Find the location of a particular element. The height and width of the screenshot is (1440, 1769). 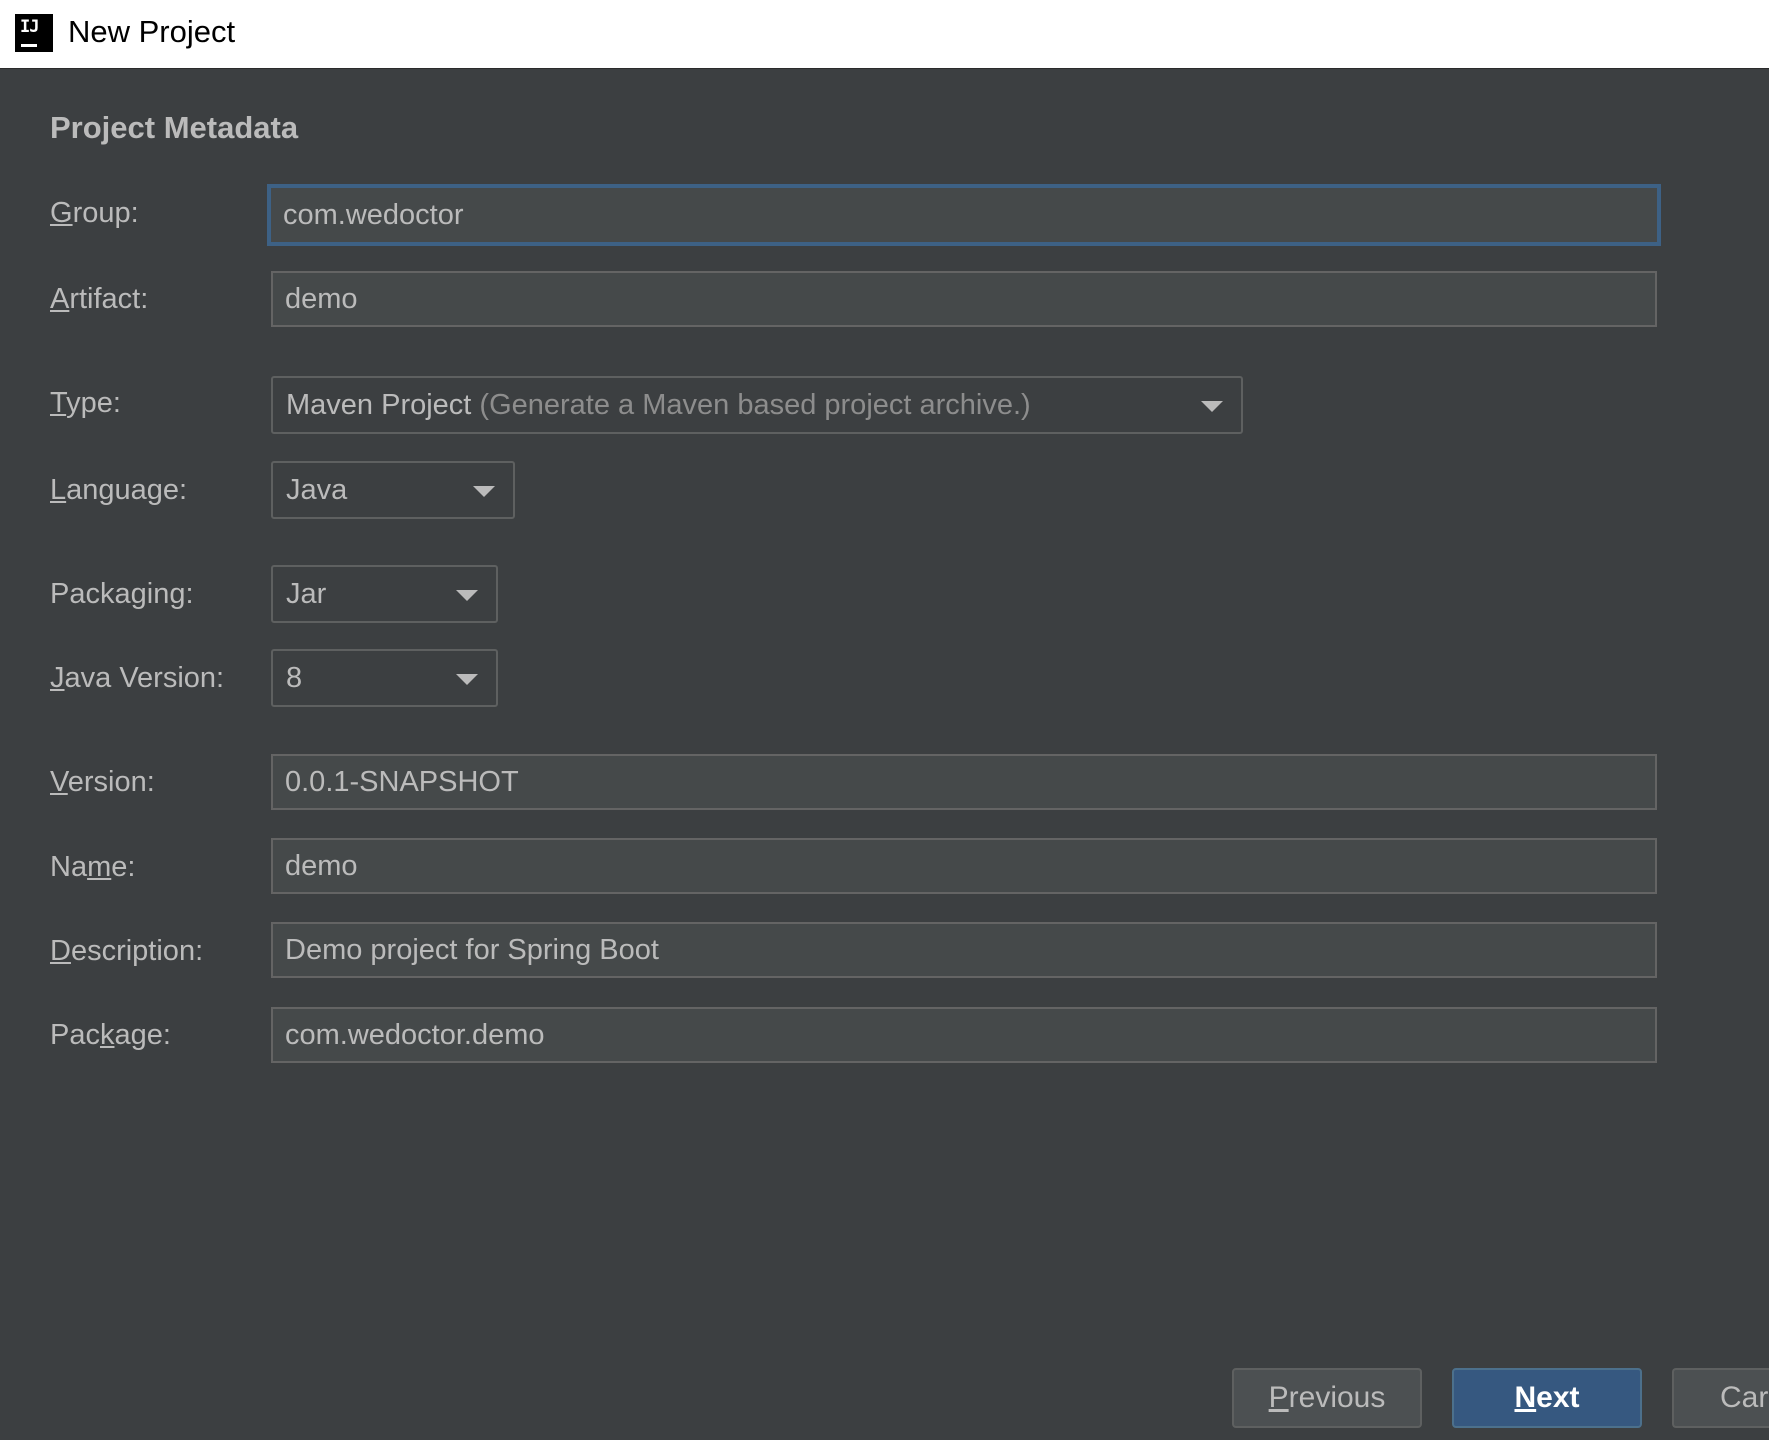

group-input: com.wedoctor is located at coordinates (964, 215).